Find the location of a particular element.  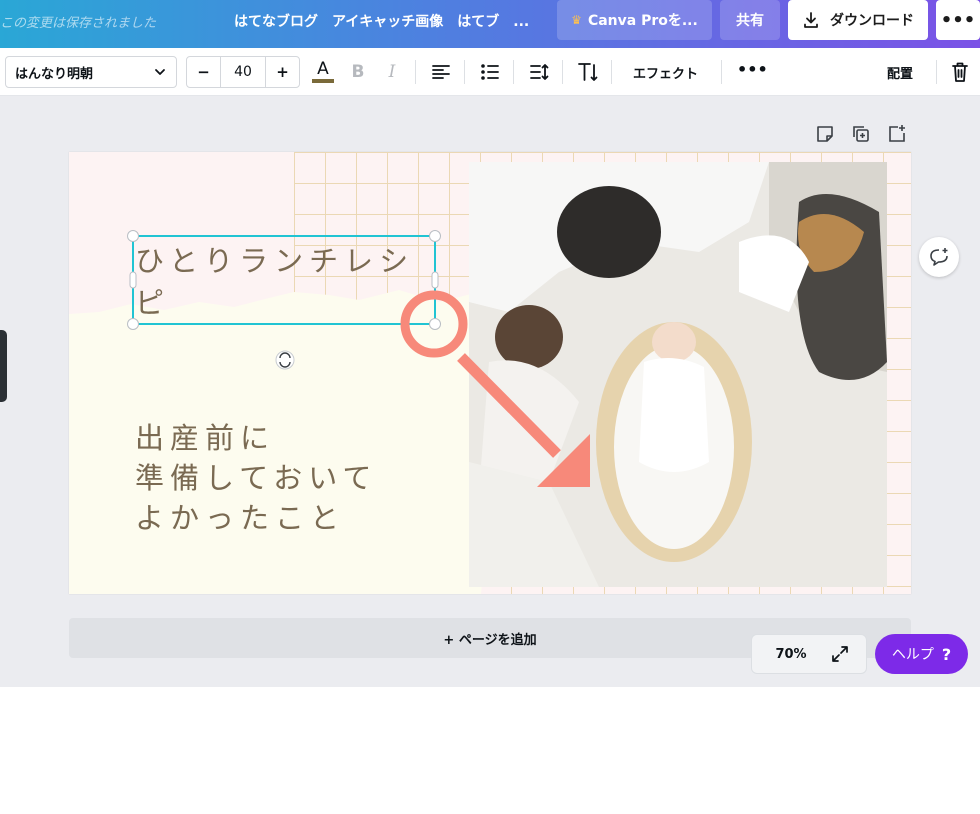

bulleted-list-icon is located at coordinates (490, 72).